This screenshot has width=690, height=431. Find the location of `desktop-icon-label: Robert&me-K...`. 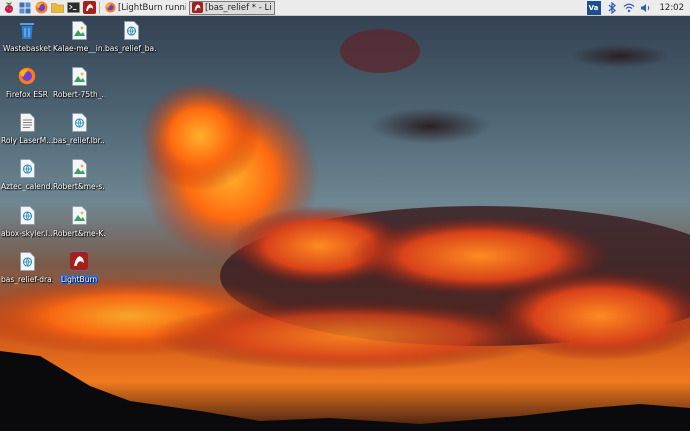

desktop-icon-label: Robert&me-K... is located at coordinates (79, 233).